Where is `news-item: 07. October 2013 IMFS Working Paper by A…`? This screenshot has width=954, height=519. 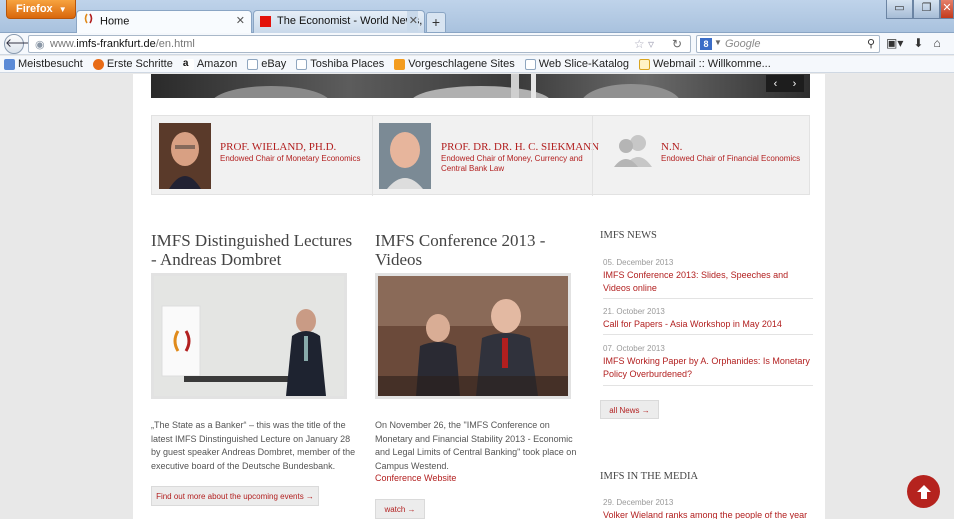 news-item: 07. October 2013 IMFS Working Paper by A… is located at coordinates (708, 365).